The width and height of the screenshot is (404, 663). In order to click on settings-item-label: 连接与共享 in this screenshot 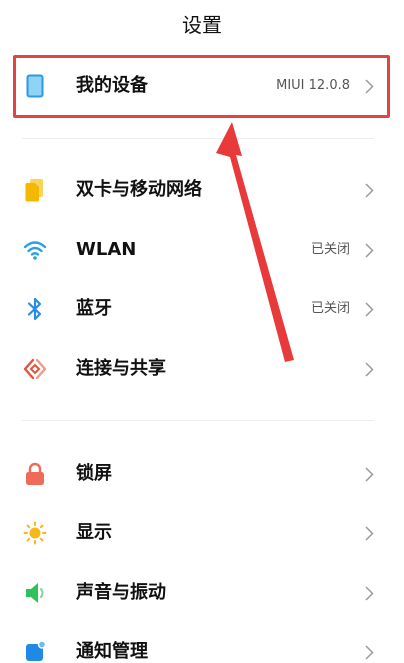, I will do `click(121, 368)`.